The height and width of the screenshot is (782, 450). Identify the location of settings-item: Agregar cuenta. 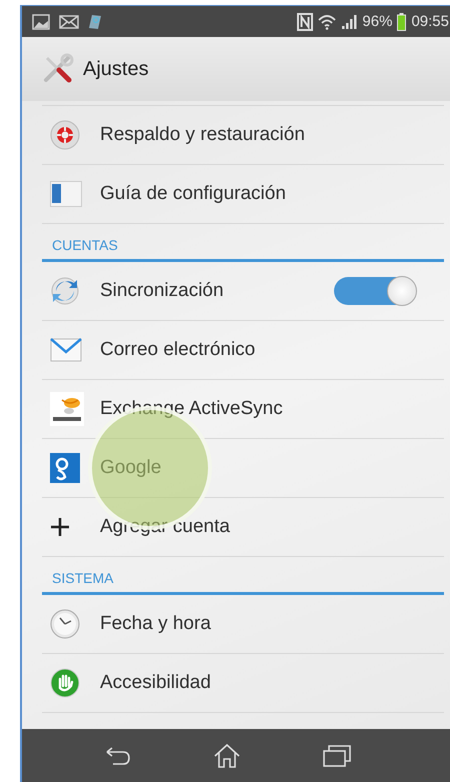
(243, 527).